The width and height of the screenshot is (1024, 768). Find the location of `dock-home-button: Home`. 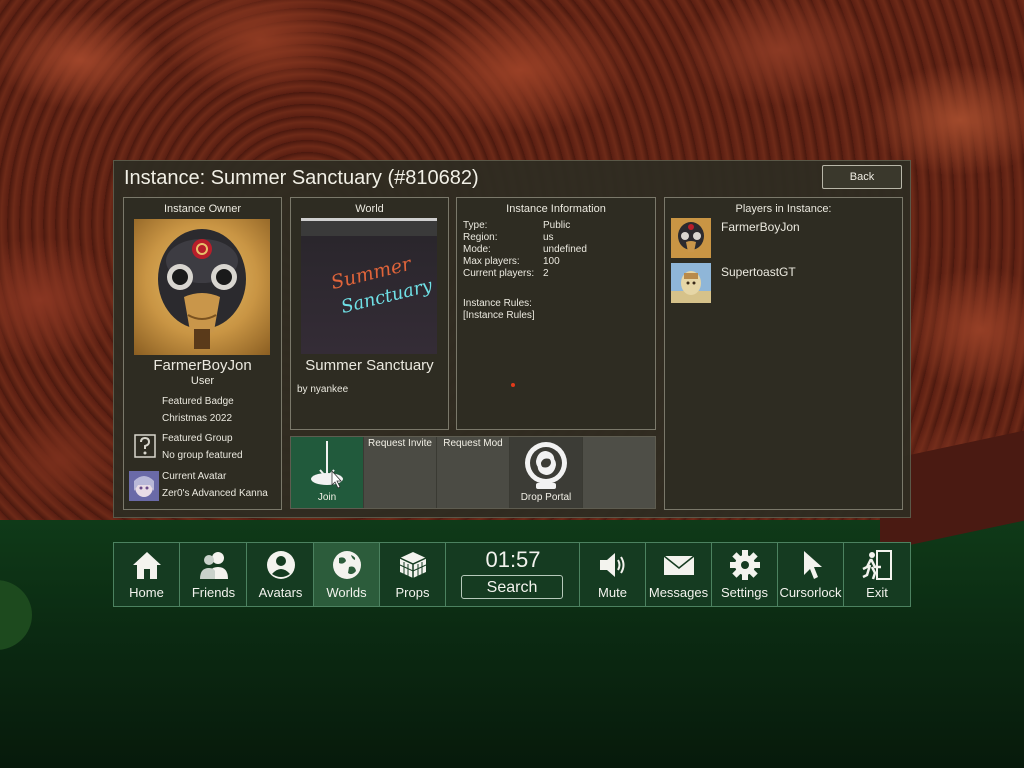

dock-home-button: Home is located at coordinates (147, 574).